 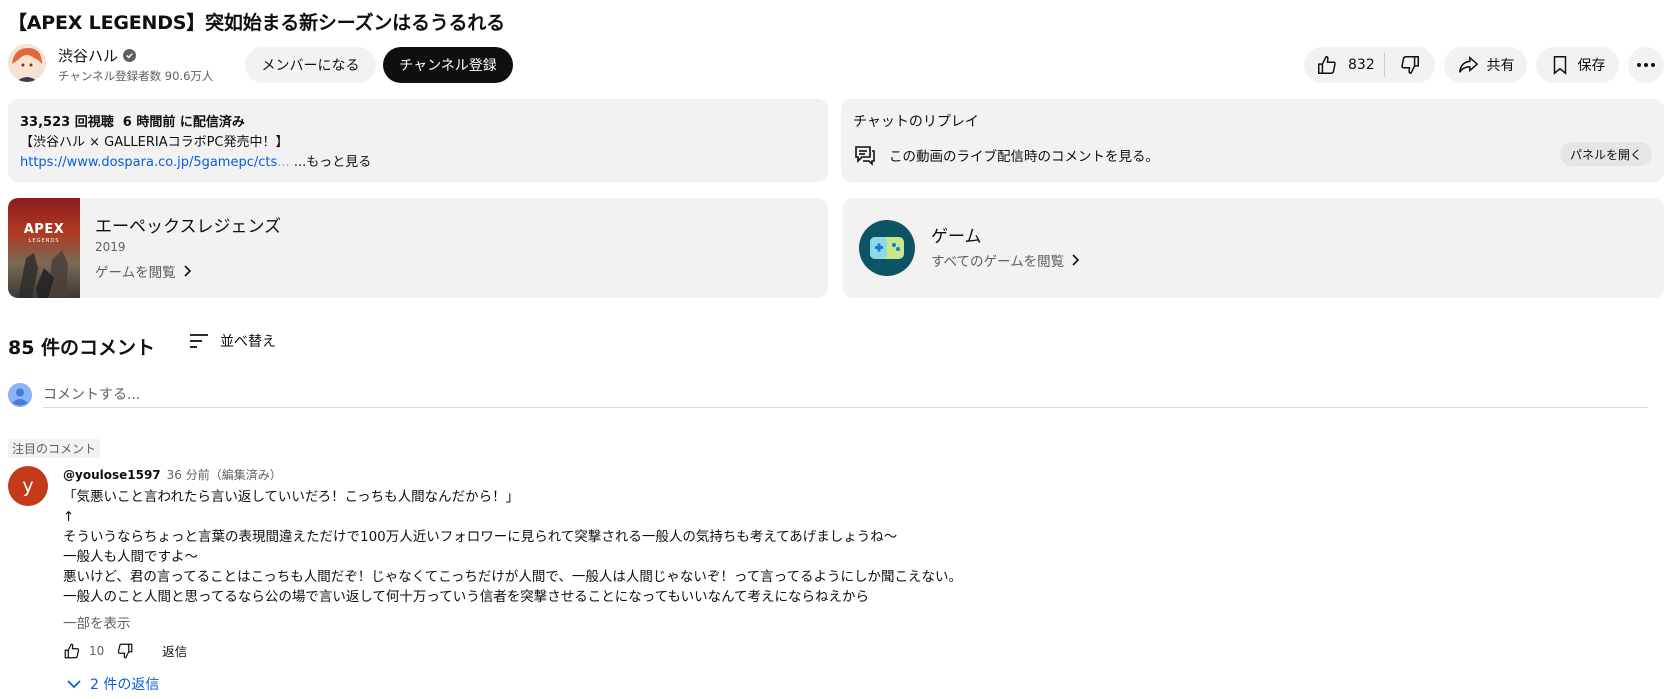 I want to click on description-line: 【渋谷ハル × GALLERIAコラボPC発売中！】, so click(x=154, y=142).